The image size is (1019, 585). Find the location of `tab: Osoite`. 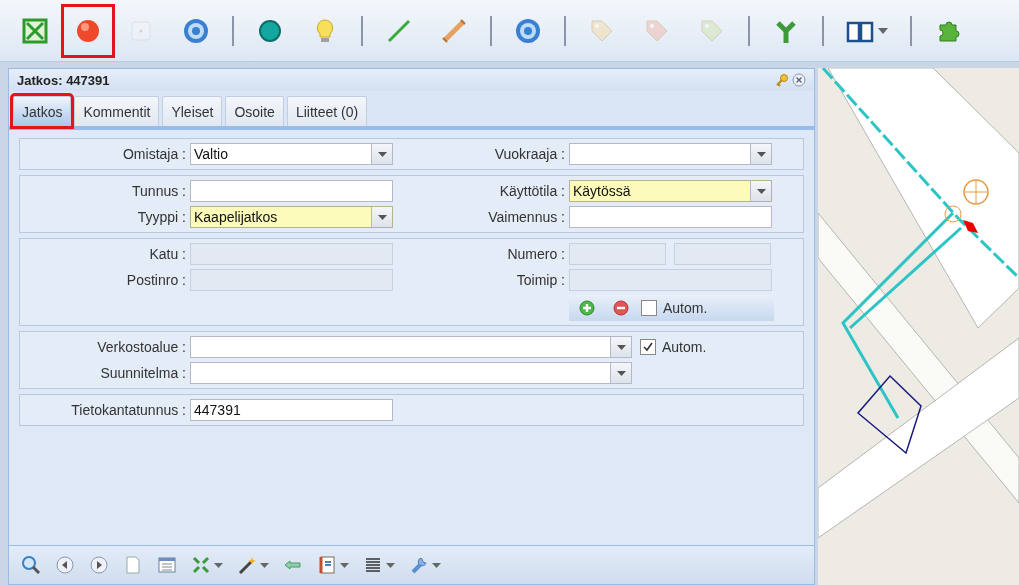

tab: Osoite is located at coordinates (254, 111).